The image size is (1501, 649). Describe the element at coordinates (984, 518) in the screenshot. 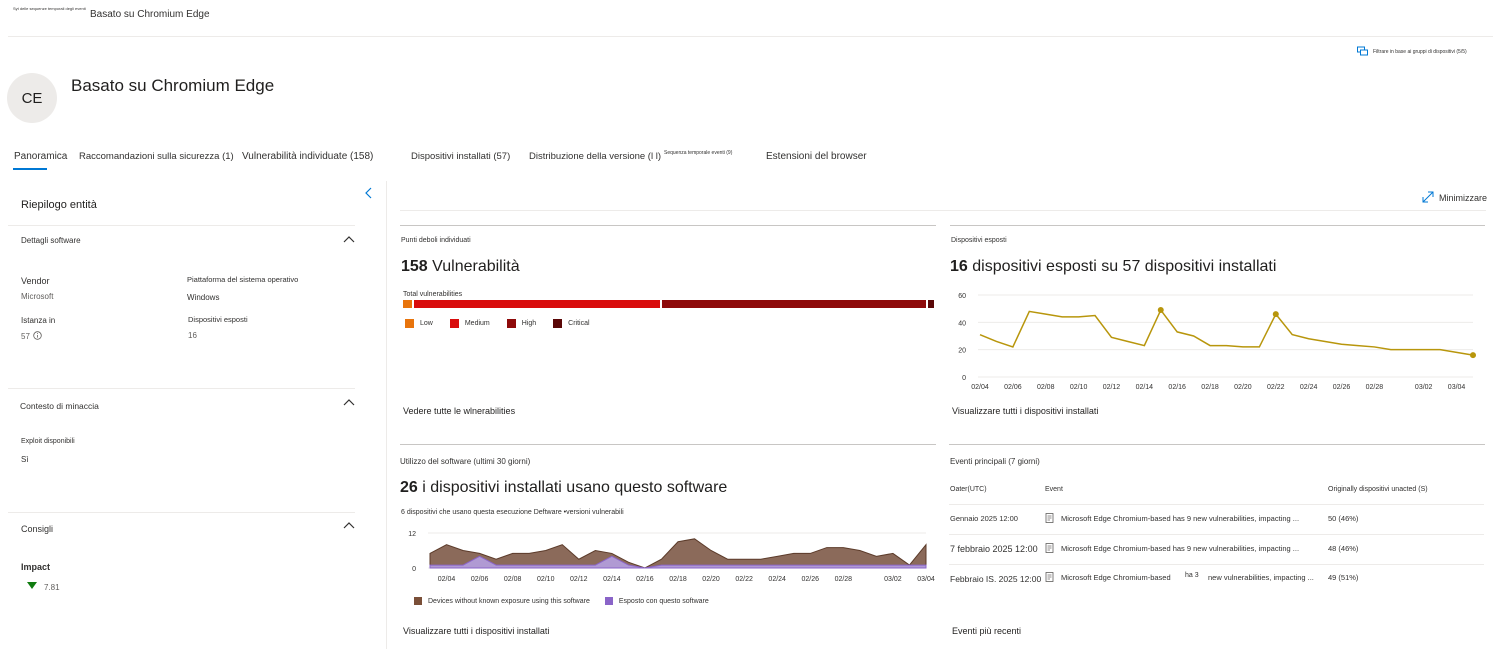

I see `event-date: Gennaio 2025 12:00` at that location.